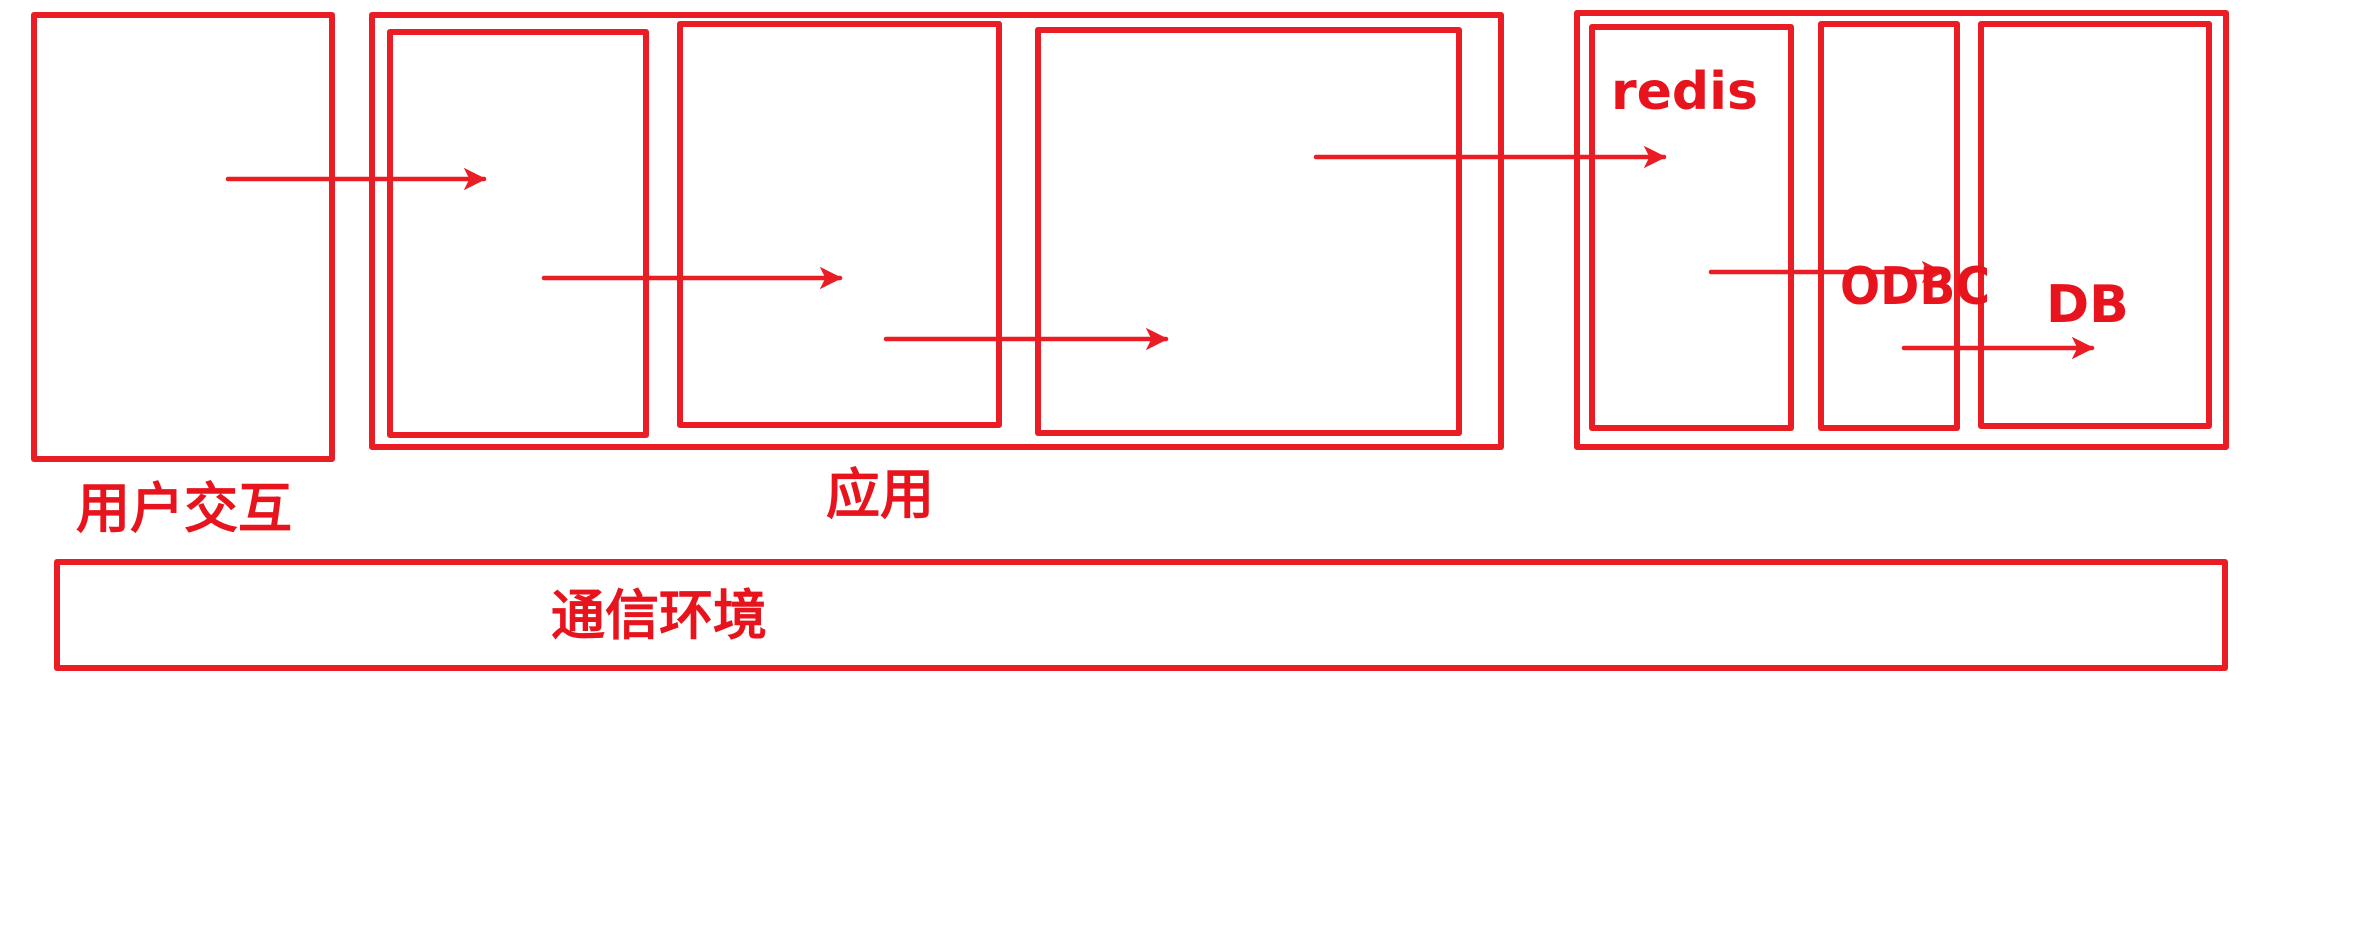  What do you see at coordinates (1684, 92) in the screenshot?
I see `redis-label: redis` at bounding box center [1684, 92].